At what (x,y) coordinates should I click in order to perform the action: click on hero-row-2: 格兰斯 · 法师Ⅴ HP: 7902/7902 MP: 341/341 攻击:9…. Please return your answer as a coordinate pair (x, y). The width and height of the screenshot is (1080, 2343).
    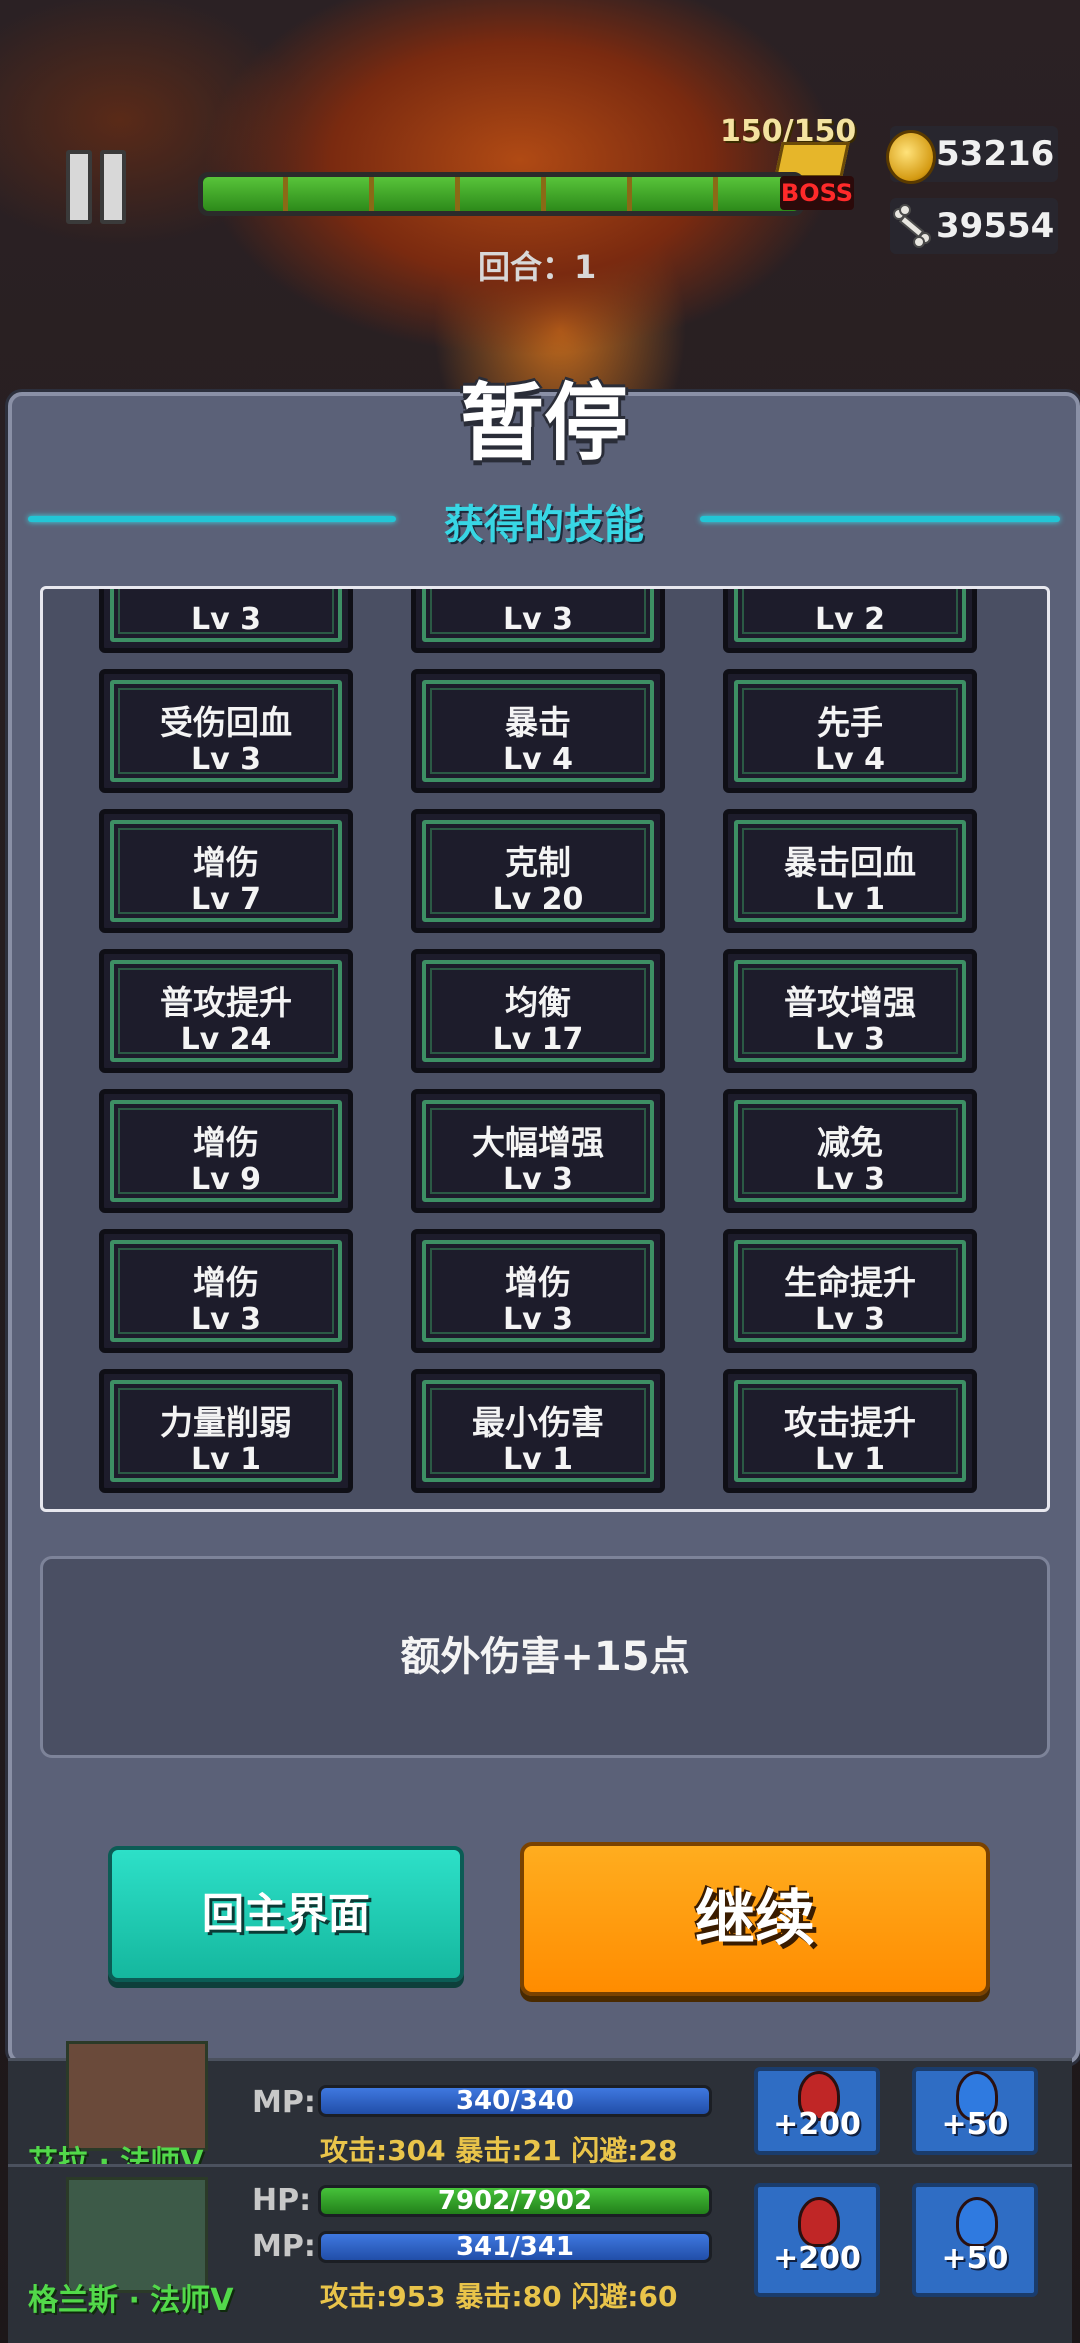
    Looking at the image, I should click on (540, 2253).